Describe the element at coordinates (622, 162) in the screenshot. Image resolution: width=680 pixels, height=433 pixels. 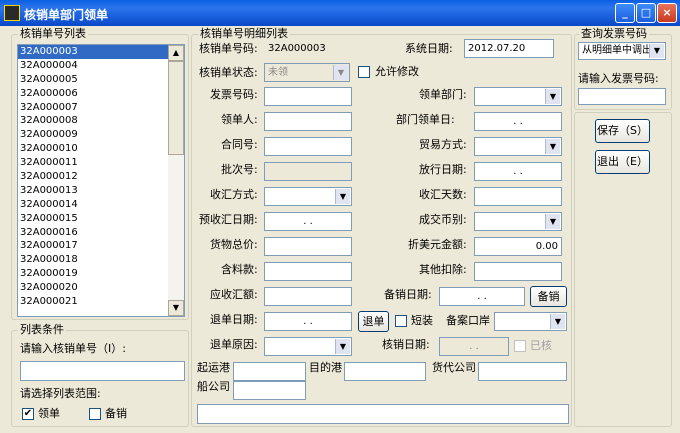
I see `exit-button: 退出（E）` at that location.